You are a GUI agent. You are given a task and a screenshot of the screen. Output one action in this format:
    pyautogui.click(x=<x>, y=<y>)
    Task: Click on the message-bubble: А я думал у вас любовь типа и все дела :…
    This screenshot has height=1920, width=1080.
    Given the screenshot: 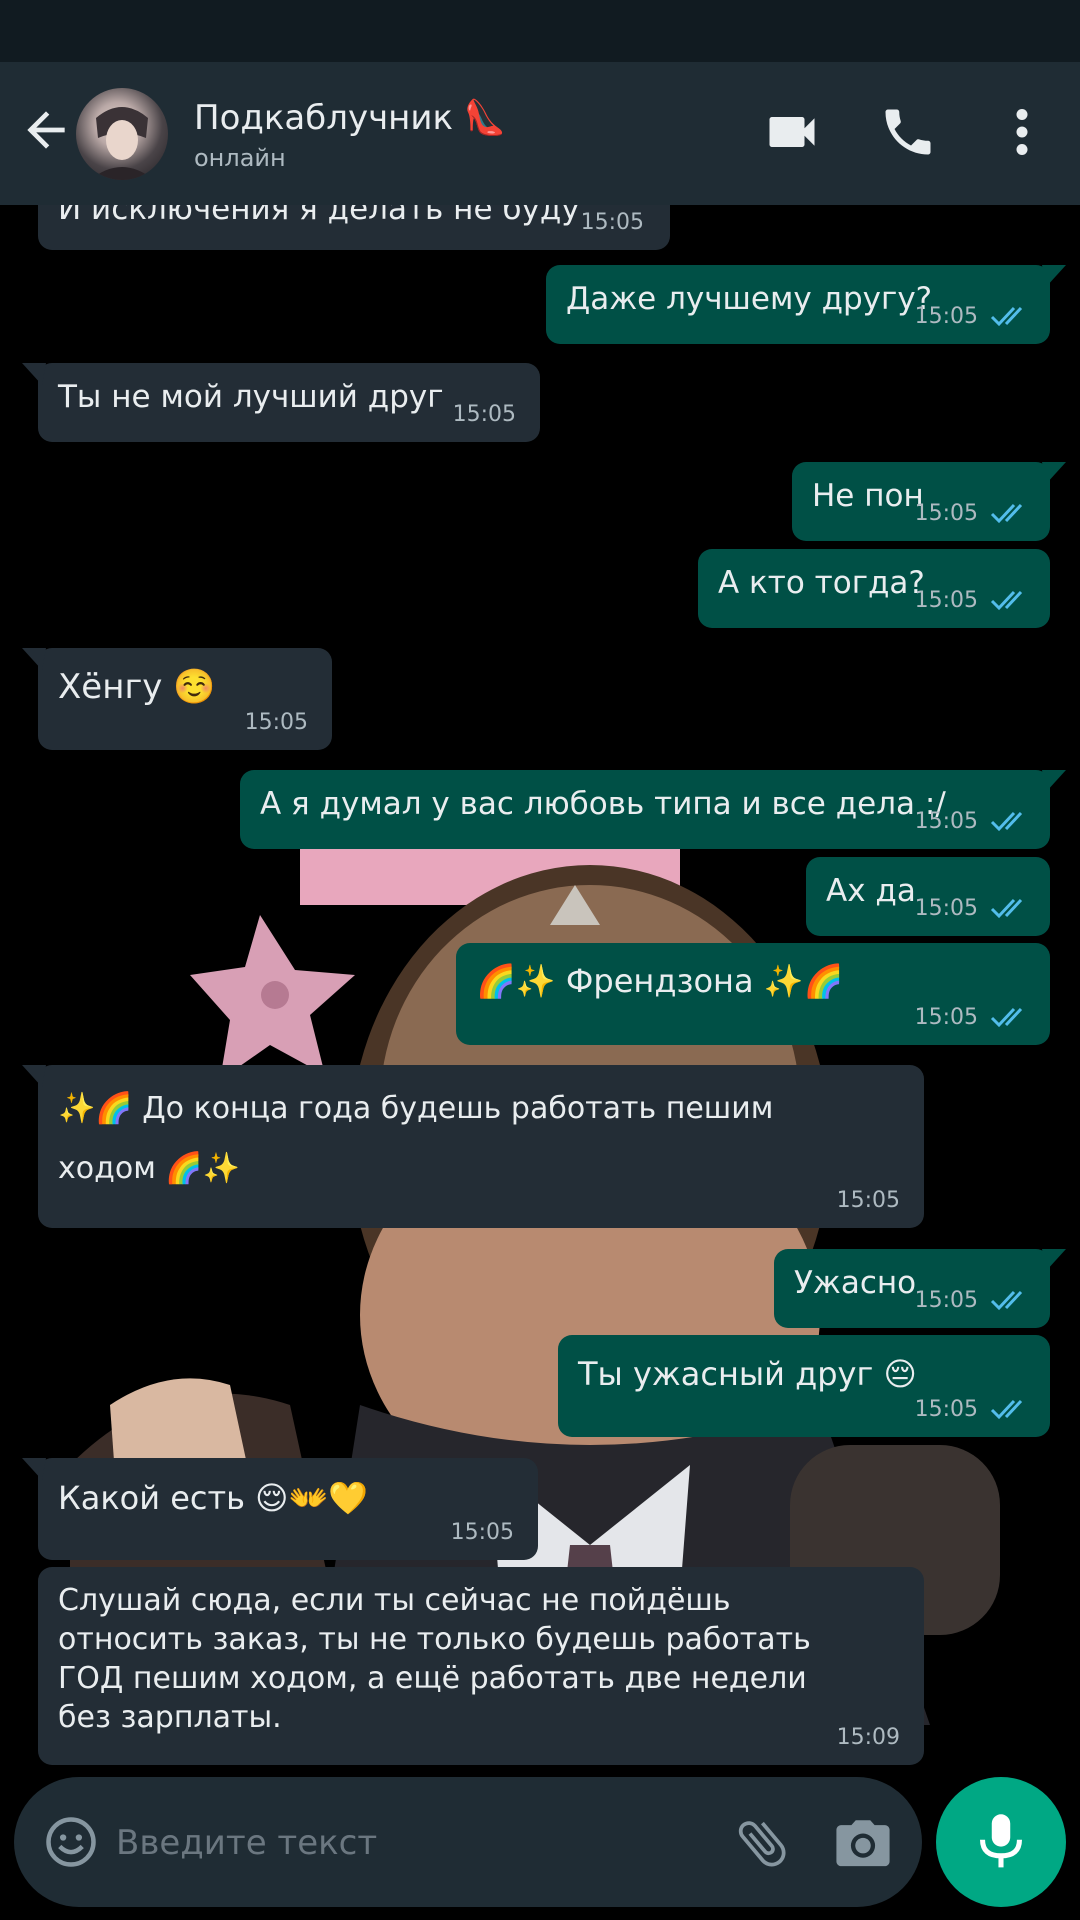 What is the action you would take?
    pyautogui.click(x=653, y=809)
    